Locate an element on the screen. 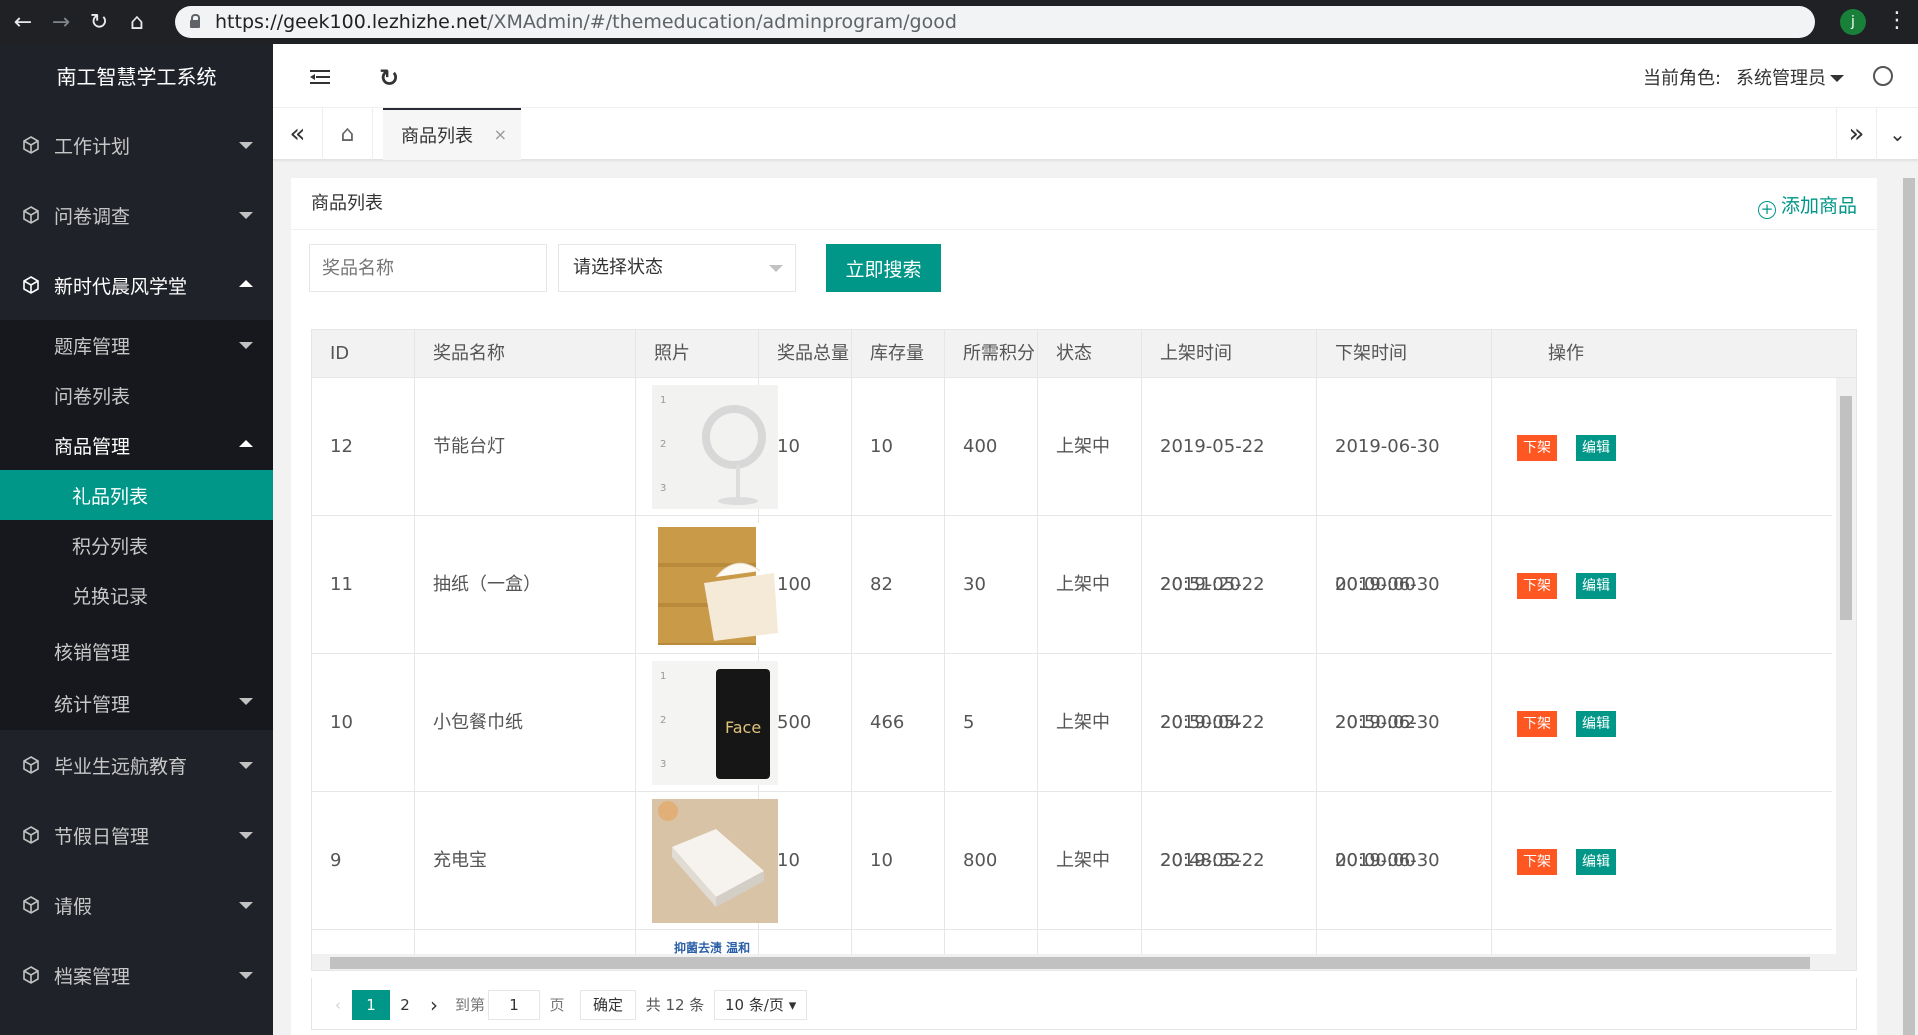 The height and width of the screenshot is (1035, 1918). close-icon: × is located at coordinates (500, 134).